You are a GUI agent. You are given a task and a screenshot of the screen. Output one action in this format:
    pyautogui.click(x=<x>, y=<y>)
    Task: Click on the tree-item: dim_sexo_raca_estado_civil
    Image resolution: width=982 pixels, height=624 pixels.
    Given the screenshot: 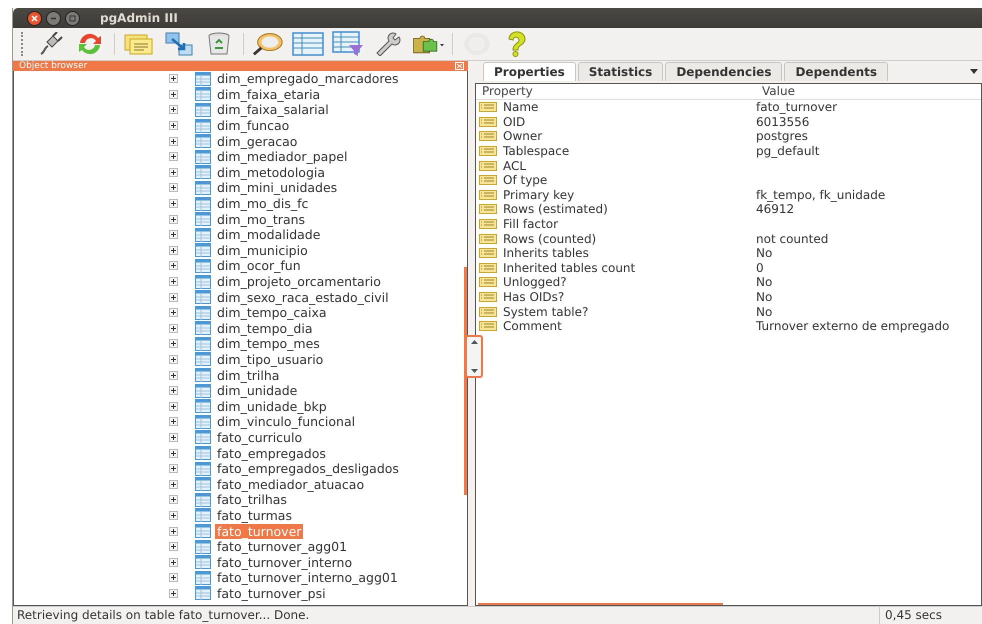 What is the action you would take?
    pyautogui.click(x=303, y=297)
    